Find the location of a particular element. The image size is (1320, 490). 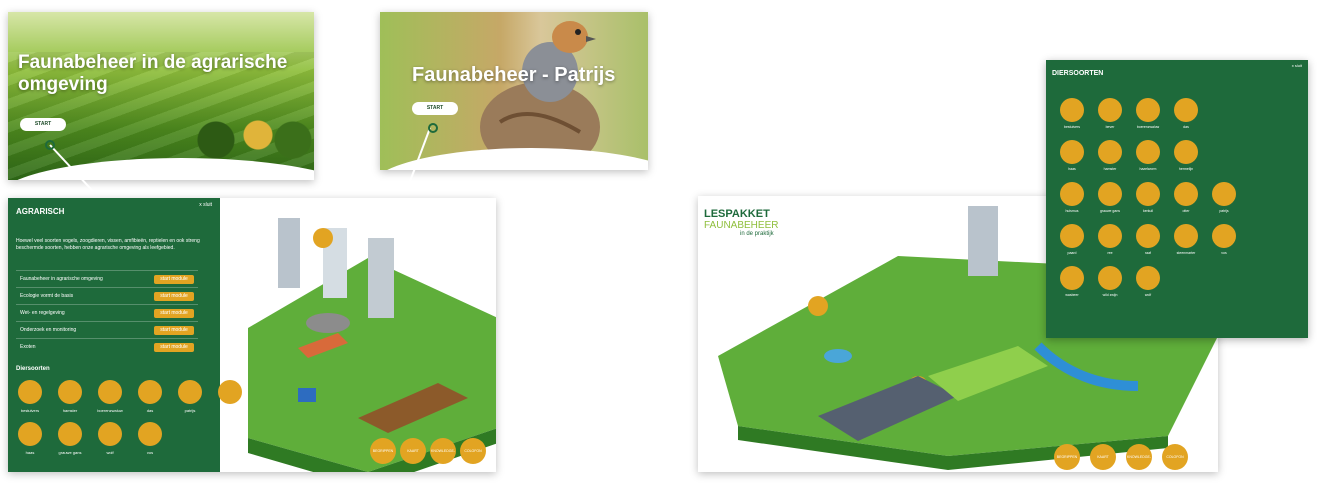

module-row: Wet- en regelgeving start module is located at coordinates (107, 312).